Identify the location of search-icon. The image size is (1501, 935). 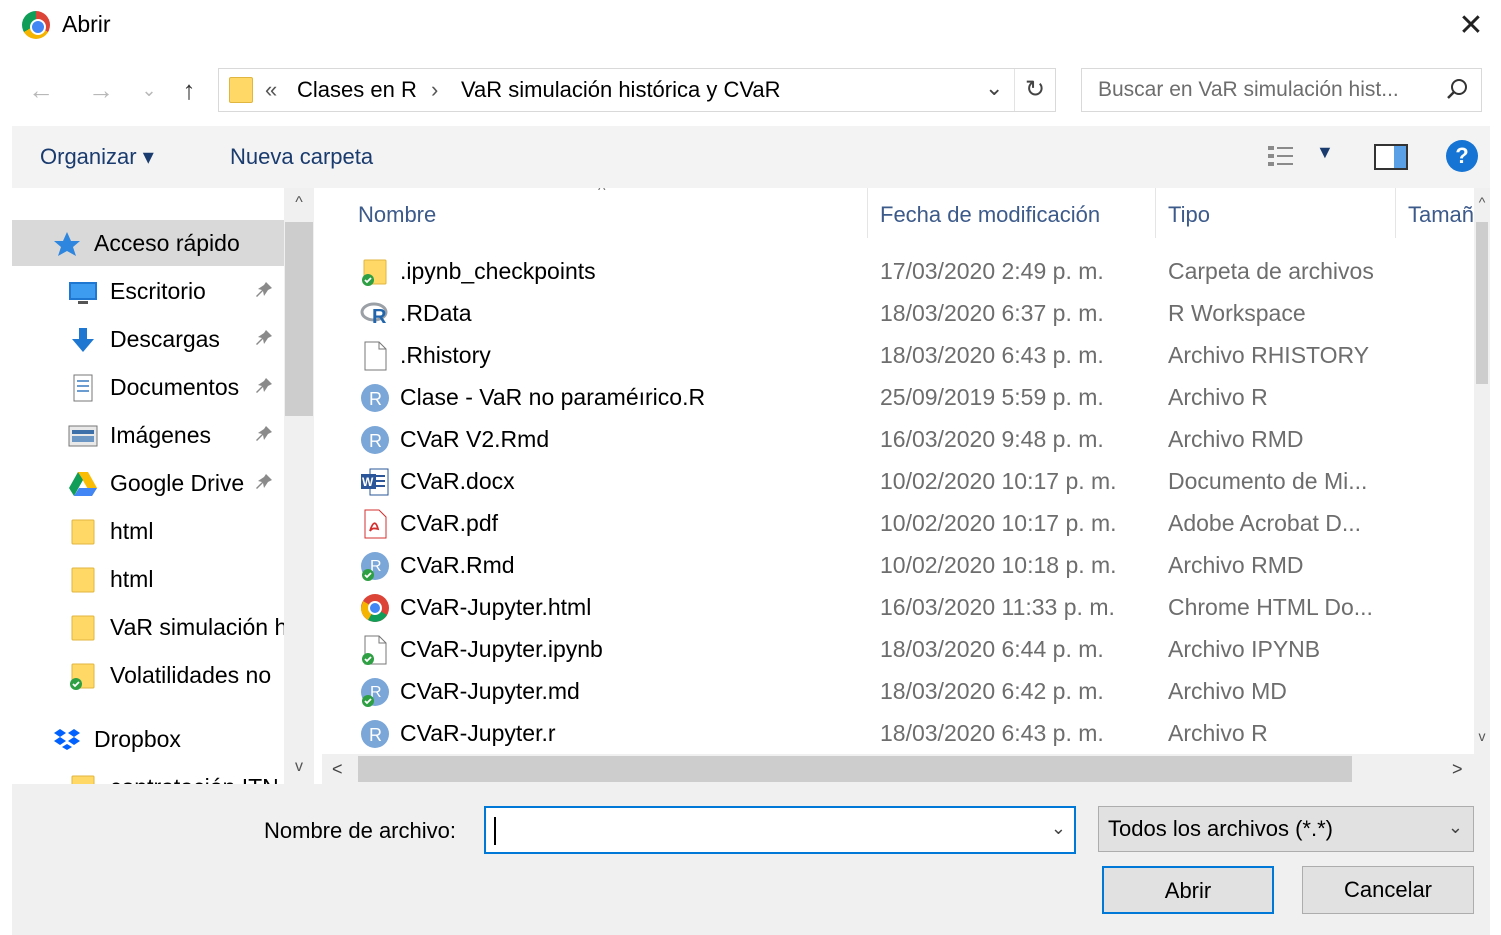
(1457, 89).